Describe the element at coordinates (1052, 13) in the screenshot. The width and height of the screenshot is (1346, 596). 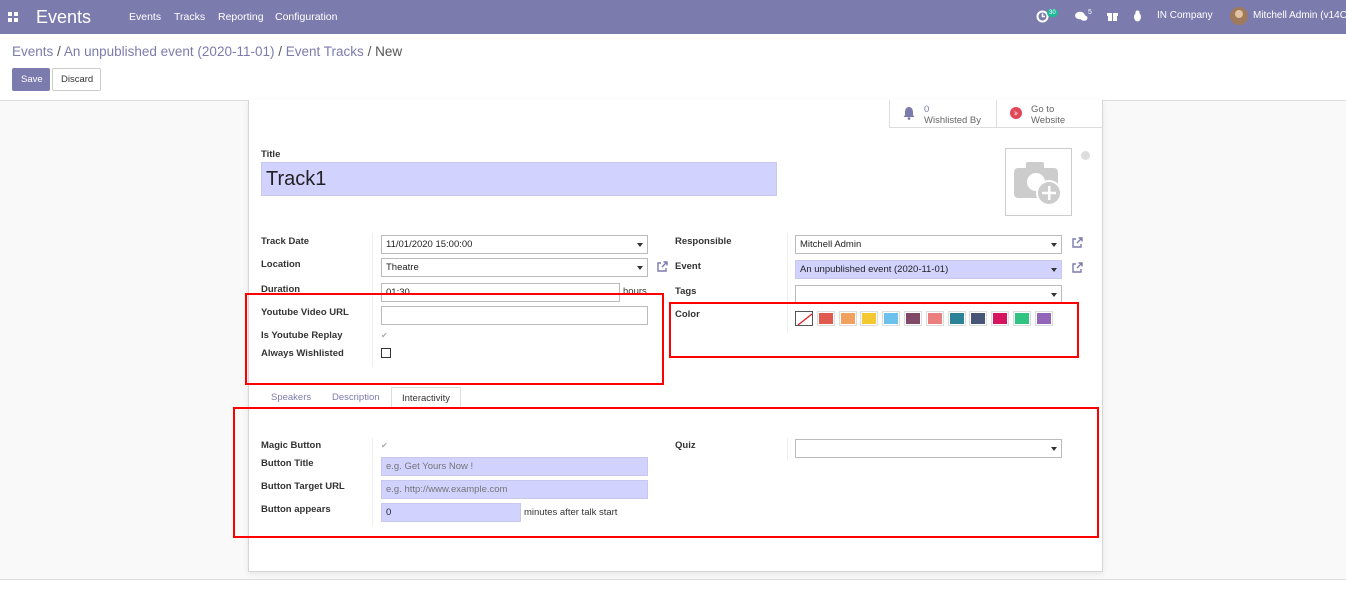
I see `activity-count-badge: 30` at that location.